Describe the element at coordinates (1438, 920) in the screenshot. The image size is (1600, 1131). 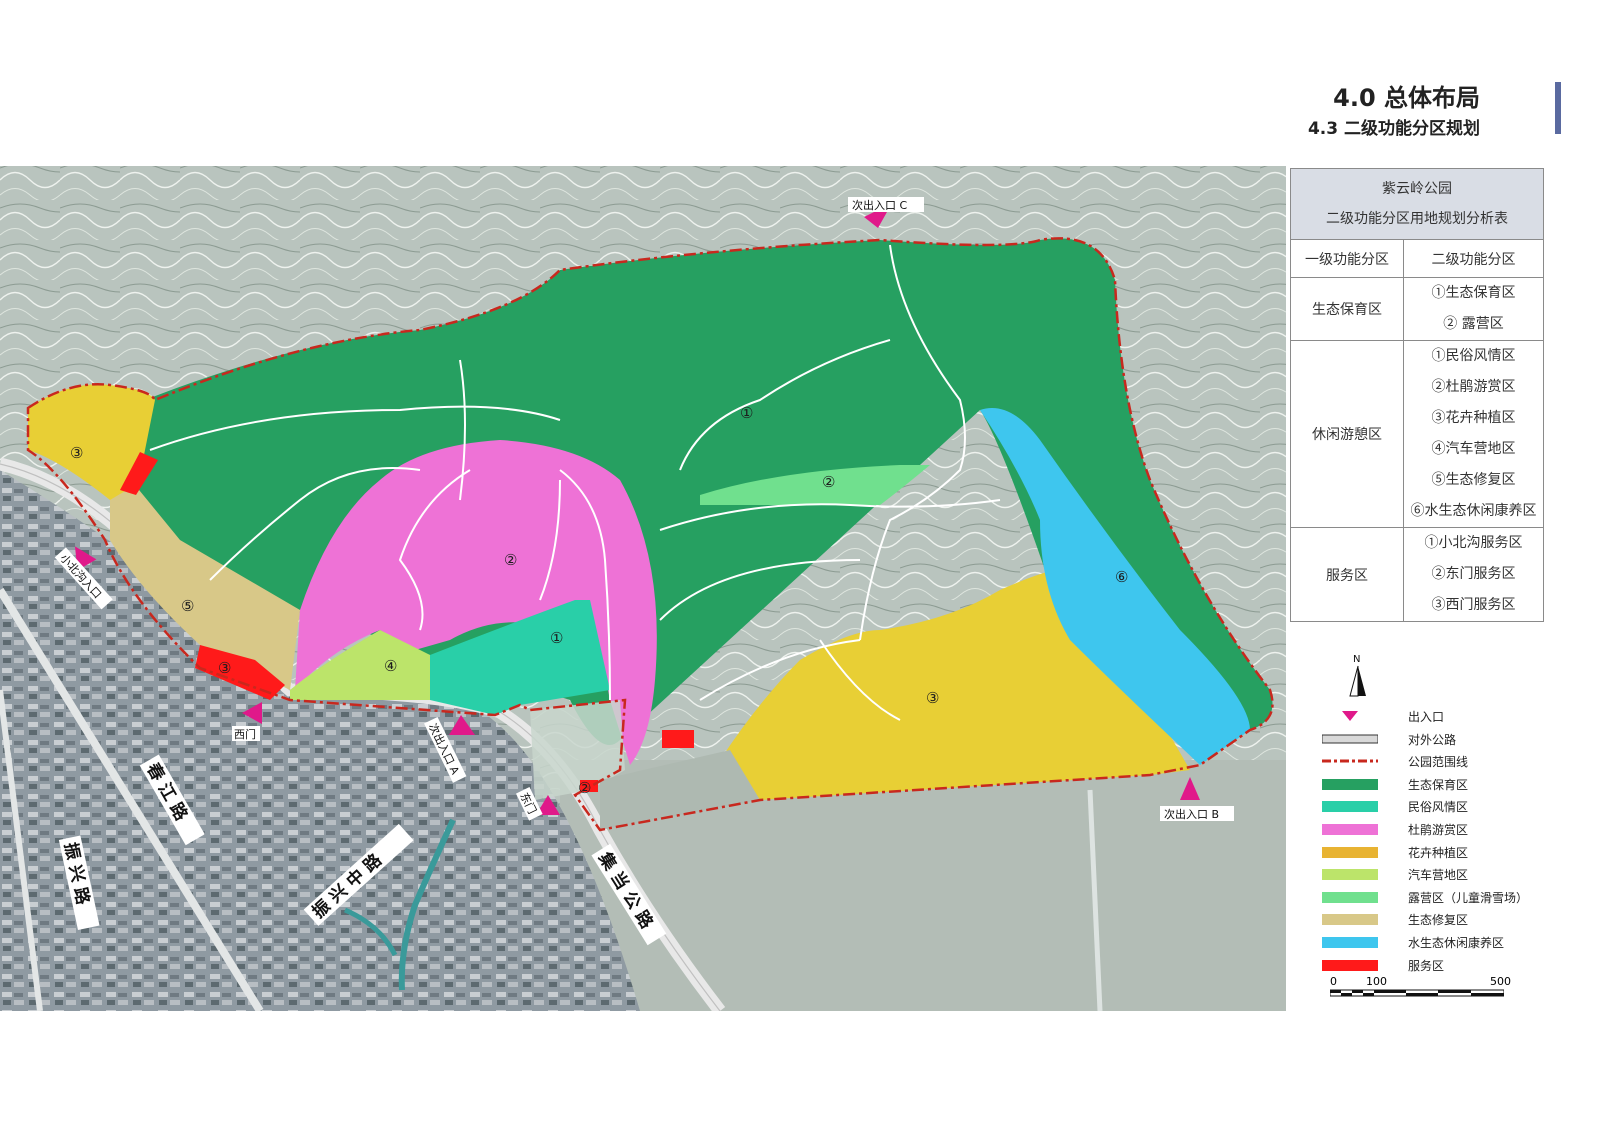
I see `legend-label: 生态修复区` at that location.